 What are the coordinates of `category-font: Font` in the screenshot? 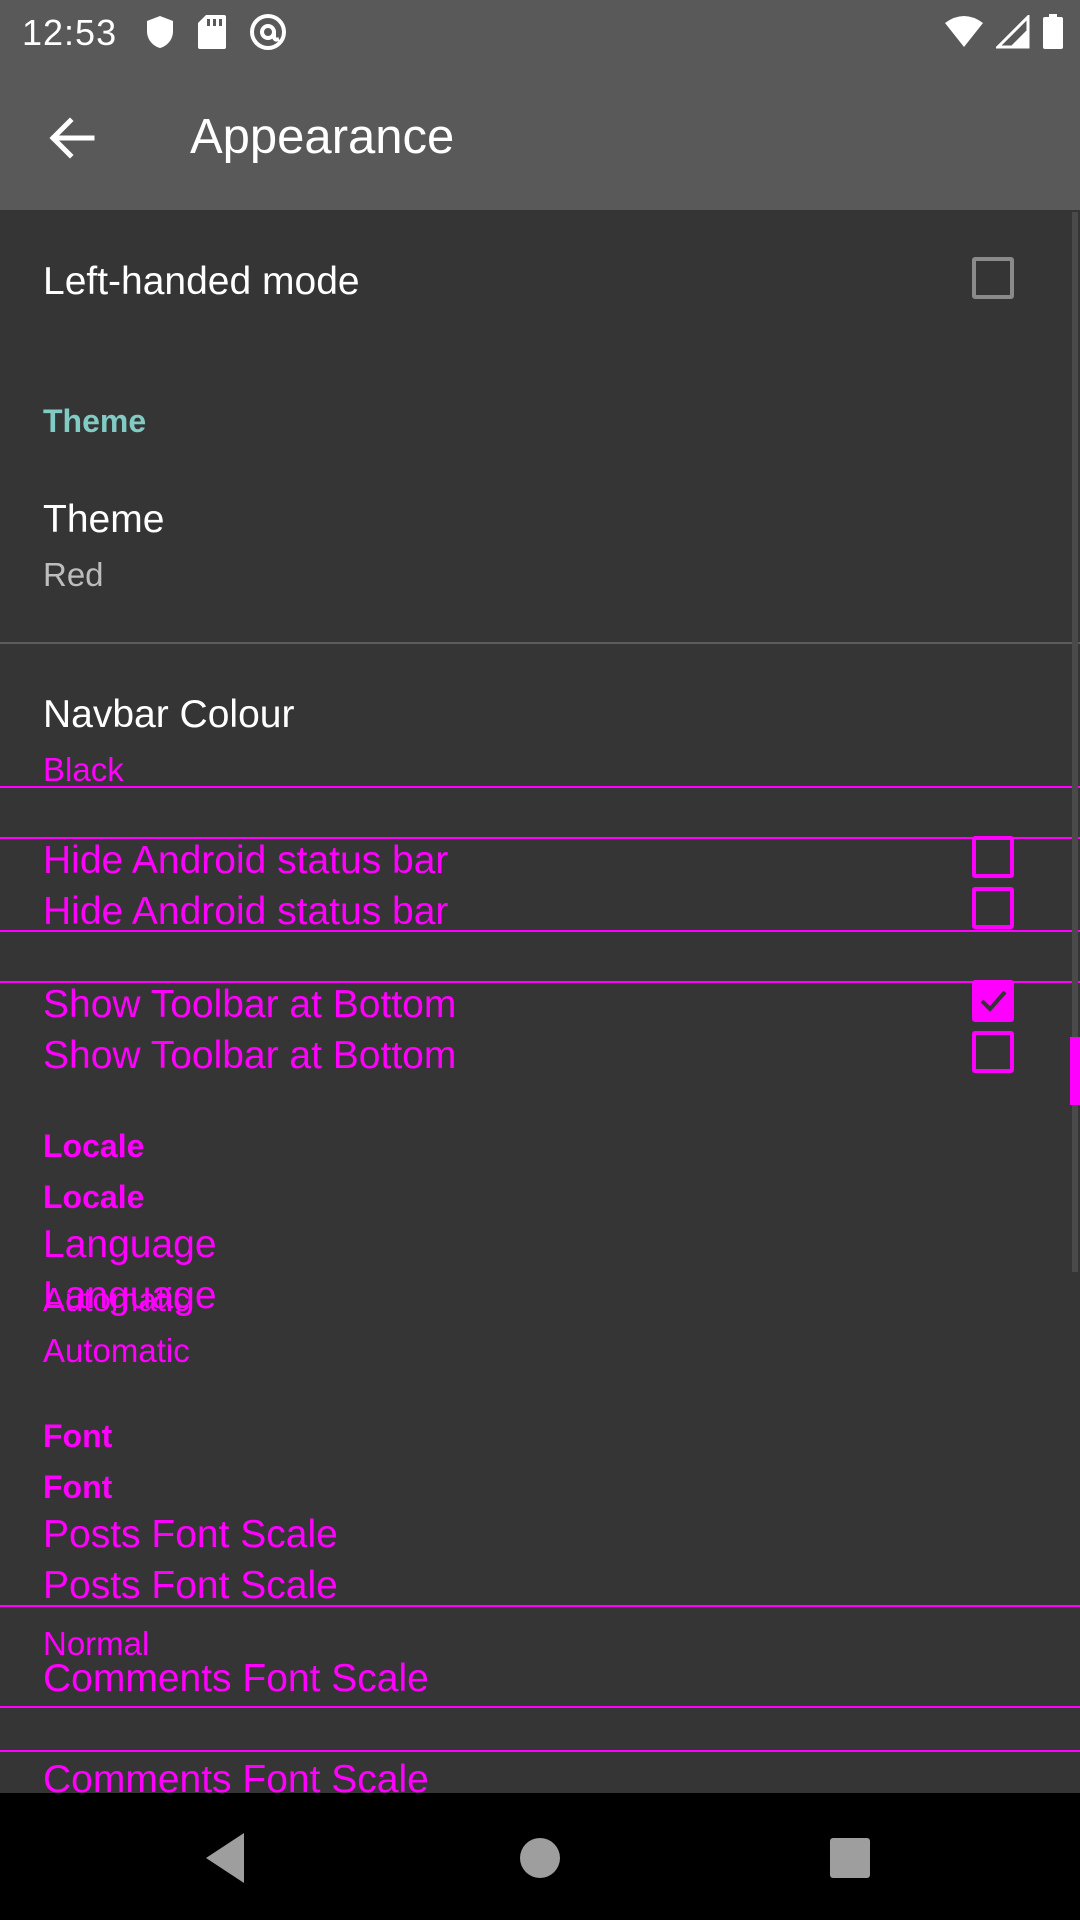 It's located at (78, 1436).